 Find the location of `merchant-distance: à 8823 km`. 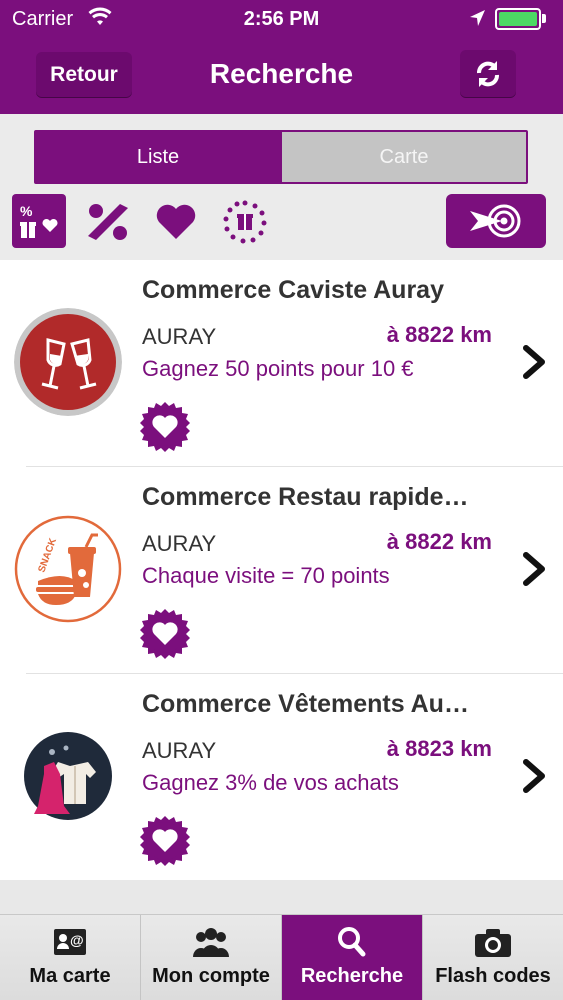

merchant-distance: à 8823 km is located at coordinates (439, 748).